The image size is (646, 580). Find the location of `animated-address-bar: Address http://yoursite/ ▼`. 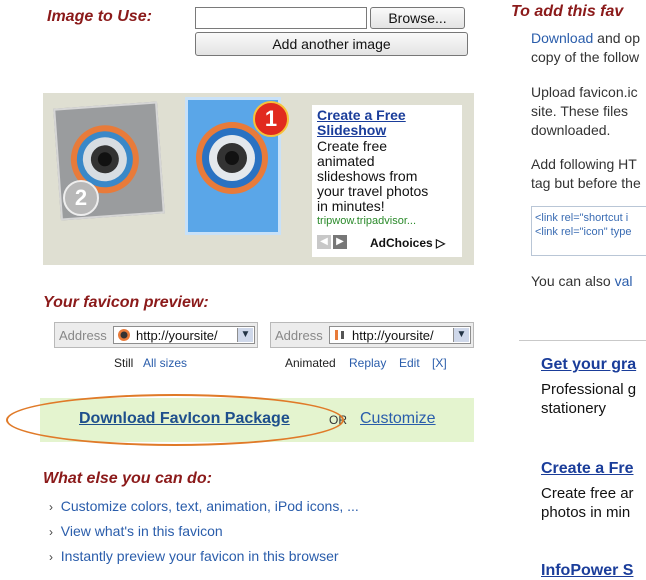

animated-address-bar: Address http://yoursite/ ▼ is located at coordinates (372, 335).